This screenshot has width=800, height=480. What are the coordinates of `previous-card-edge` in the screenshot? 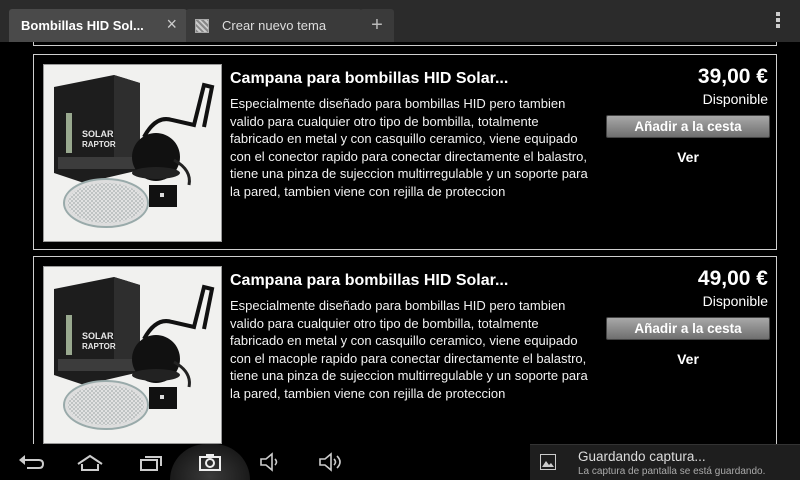 It's located at (405, 44).